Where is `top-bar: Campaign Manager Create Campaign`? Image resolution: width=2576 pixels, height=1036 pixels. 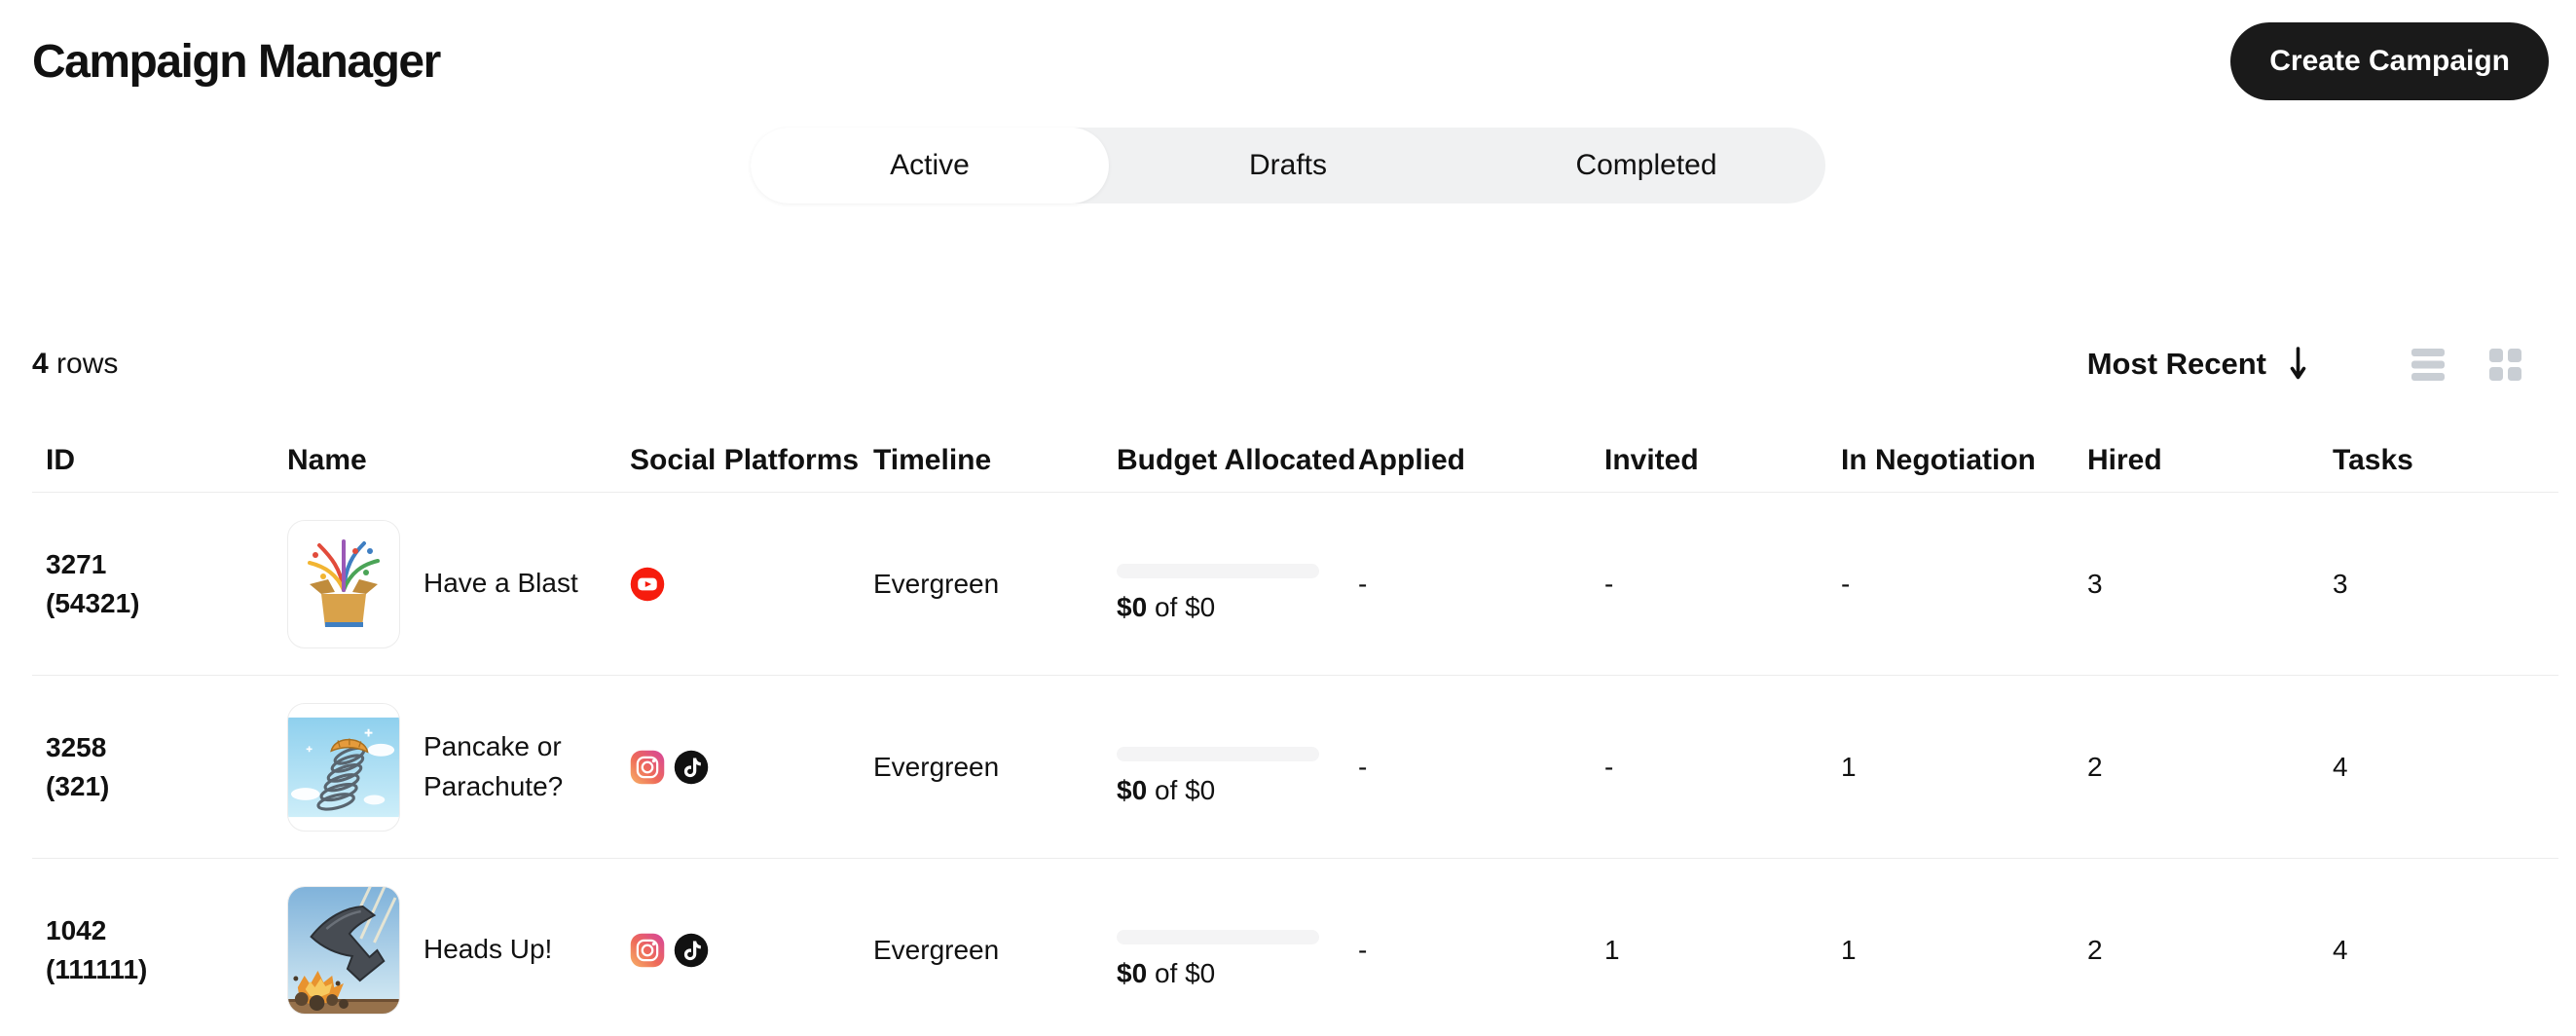 top-bar: Campaign Manager Create Campaign is located at coordinates (1288, 50).